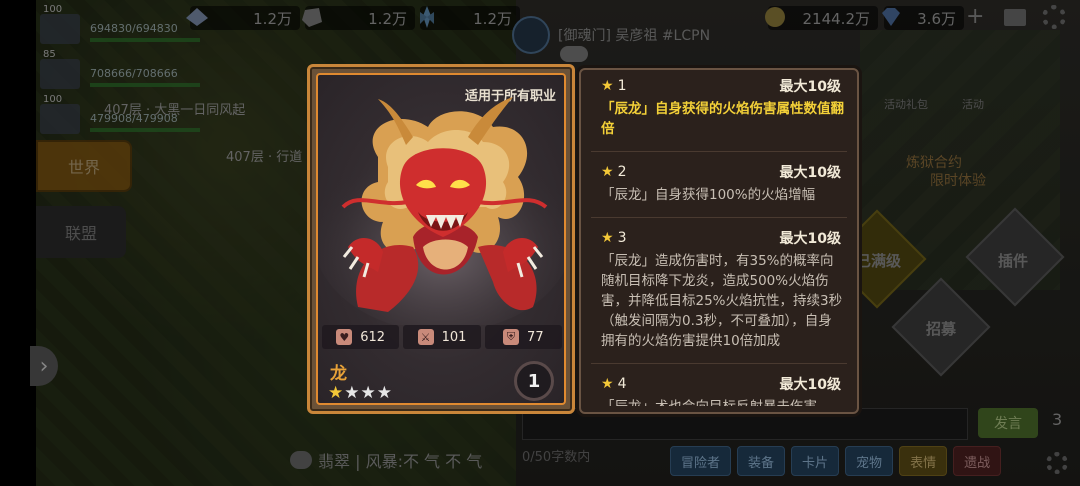  What do you see at coordinates (622, 172) in the screenshot?
I see `skill-rank-number: 2` at bounding box center [622, 172].